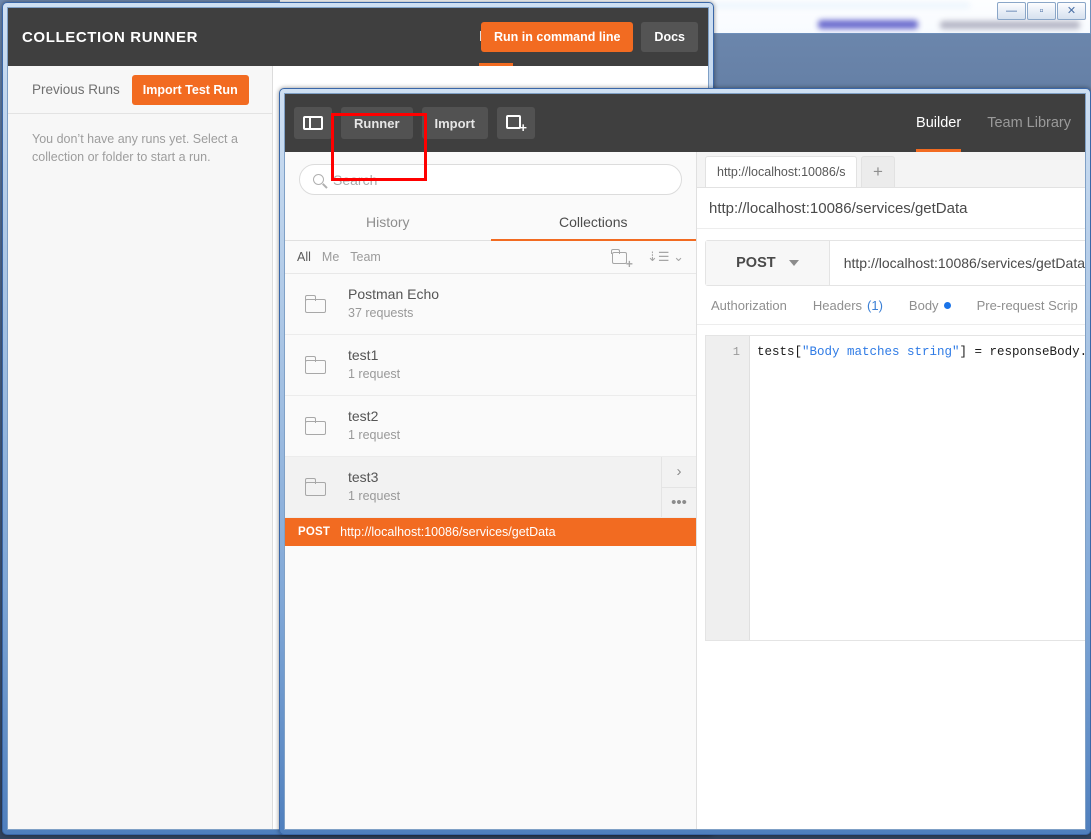  I want to click on collection-info: test1 1 request, so click(374, 365).